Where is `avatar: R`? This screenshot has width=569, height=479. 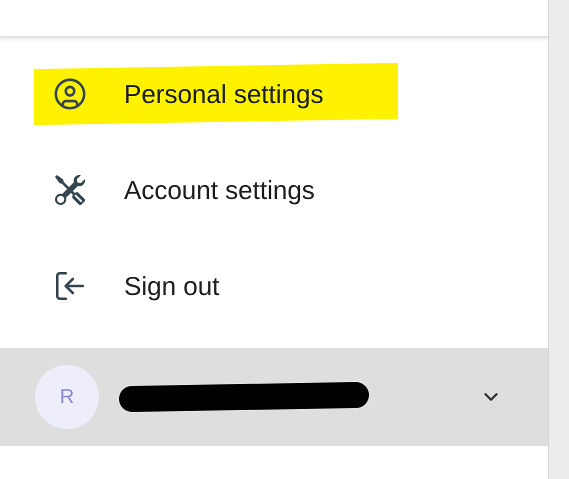 avatar: R is located at coordinates (67, 397).